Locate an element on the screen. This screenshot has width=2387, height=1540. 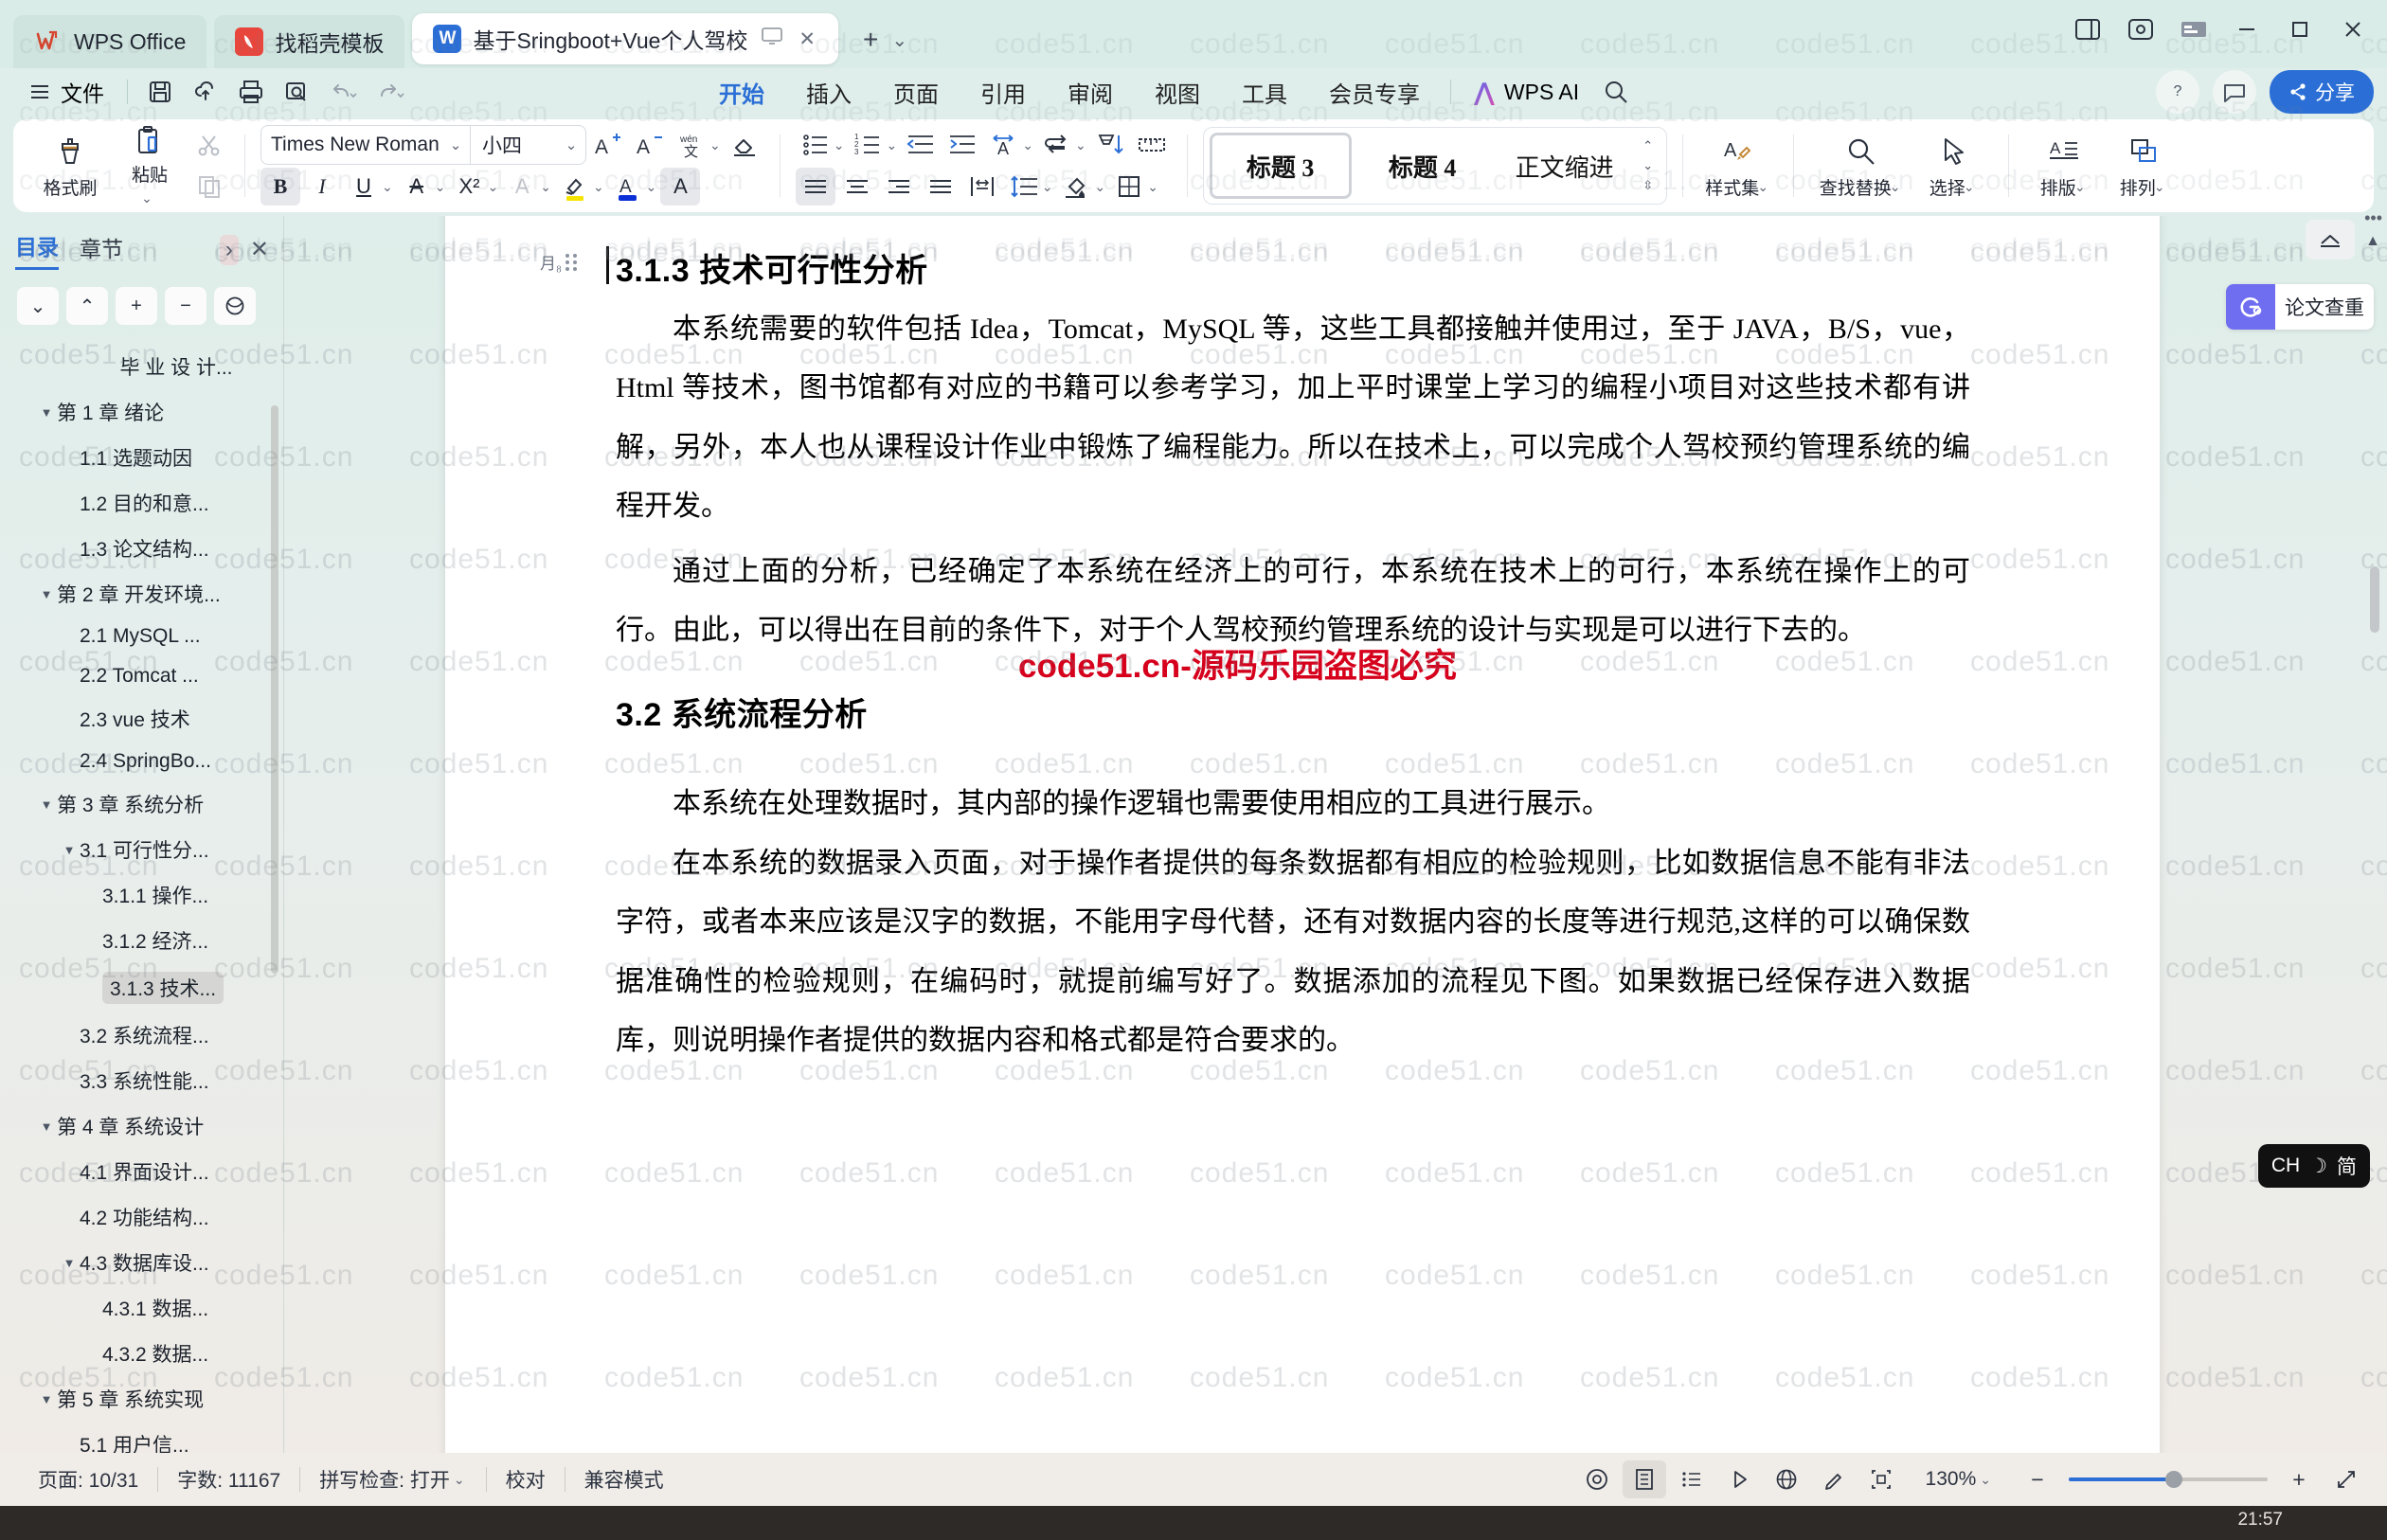
line-spacing-icon is located at coordinates (1024, 187).